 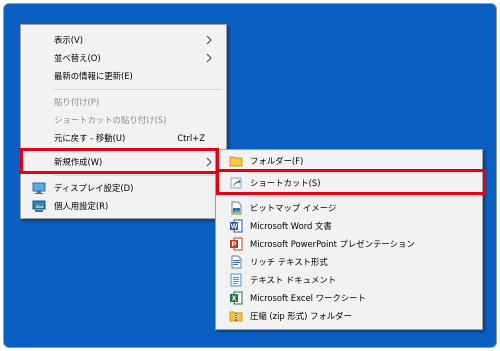 I want to click on menu-item-label: フォルダー(F), so click(x=277, y=161).